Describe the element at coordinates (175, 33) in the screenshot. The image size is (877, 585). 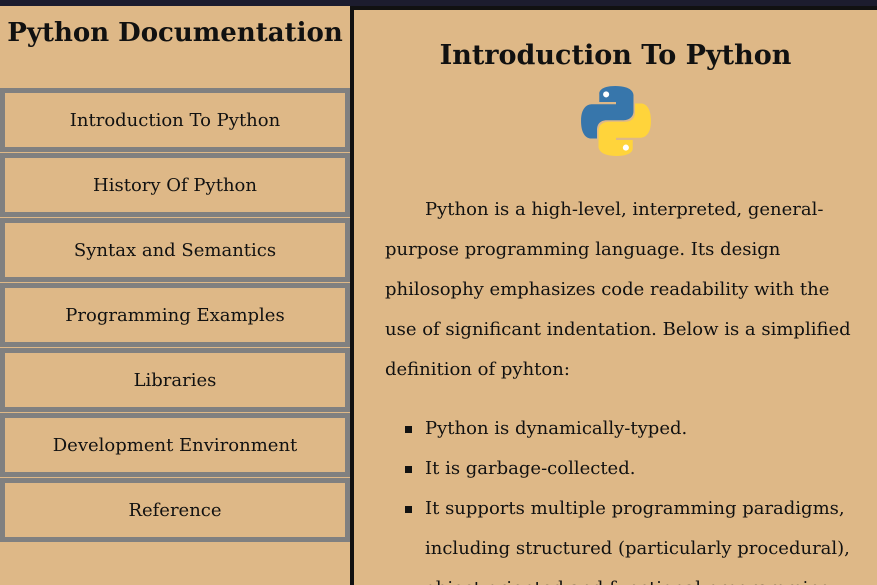
I see `navbar-title: Python Documentation` at that location.